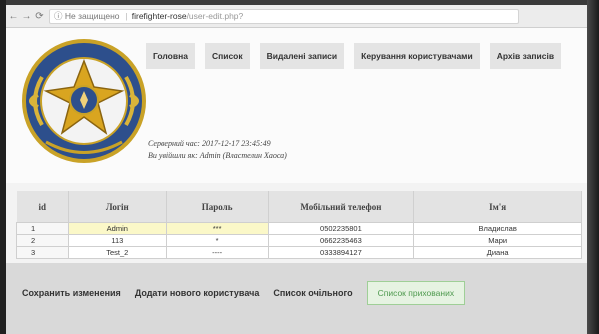 The image size is (599, 334). What do you see at coordinates (42, 252) in the screenshot?
I see `cell-id: 3` at bounding box center [42, 252].